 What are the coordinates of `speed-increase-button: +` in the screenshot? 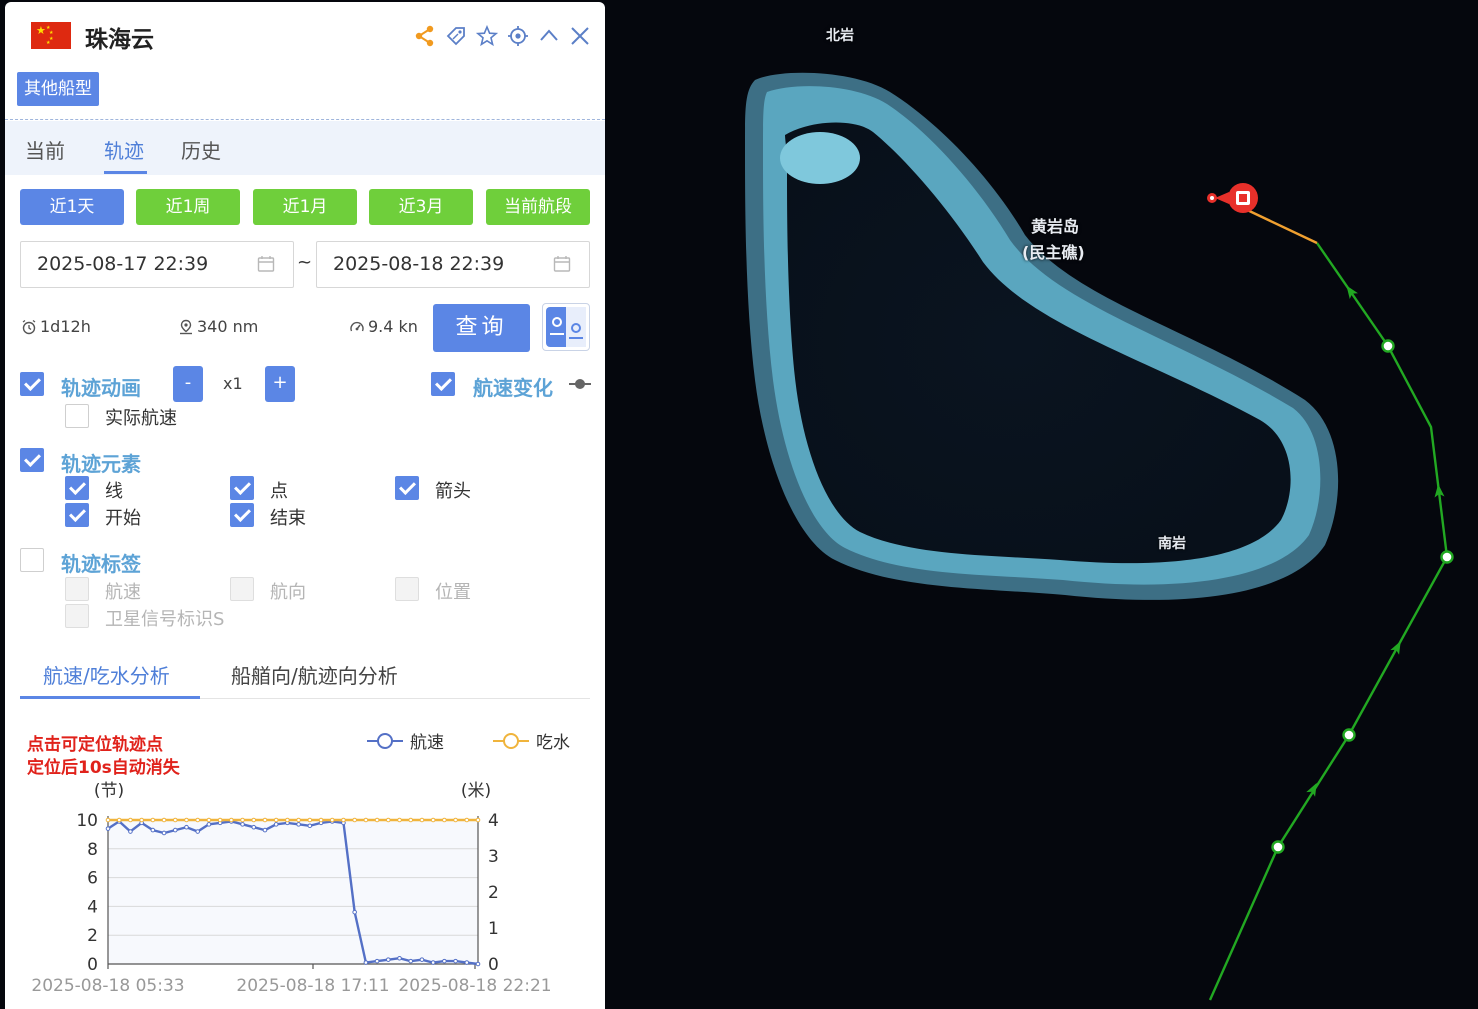 It's located at (280, 384).